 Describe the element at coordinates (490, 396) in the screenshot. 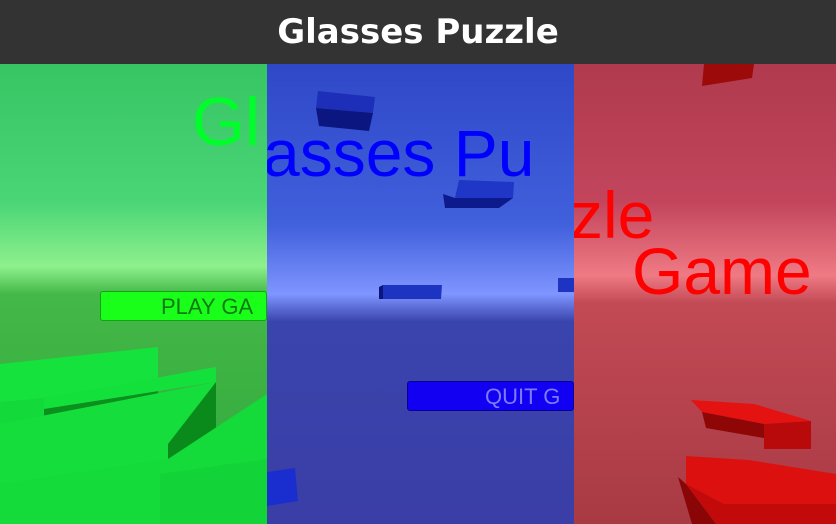

I see `quit-game-button: QUIT G` at that location.